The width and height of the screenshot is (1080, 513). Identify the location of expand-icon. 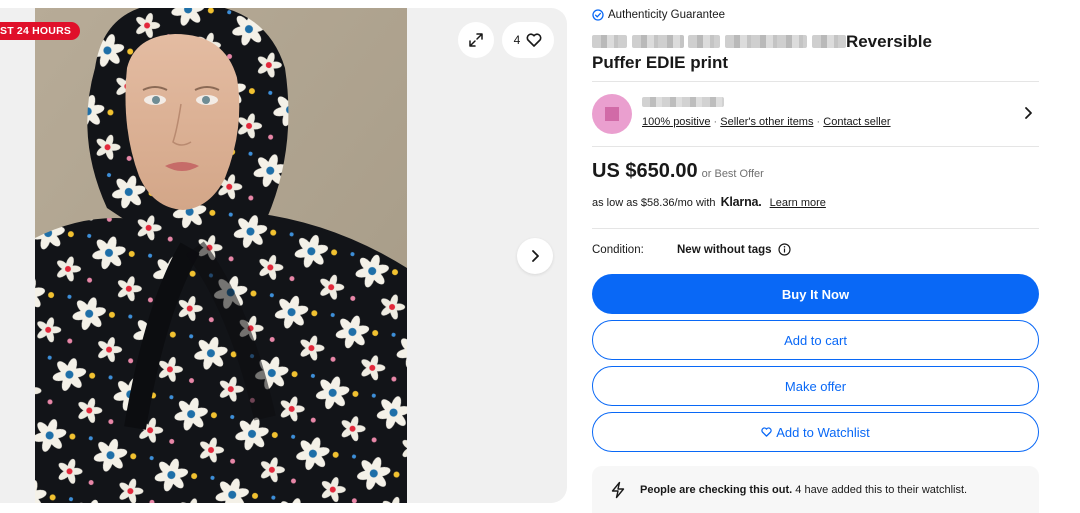
(476, 40).